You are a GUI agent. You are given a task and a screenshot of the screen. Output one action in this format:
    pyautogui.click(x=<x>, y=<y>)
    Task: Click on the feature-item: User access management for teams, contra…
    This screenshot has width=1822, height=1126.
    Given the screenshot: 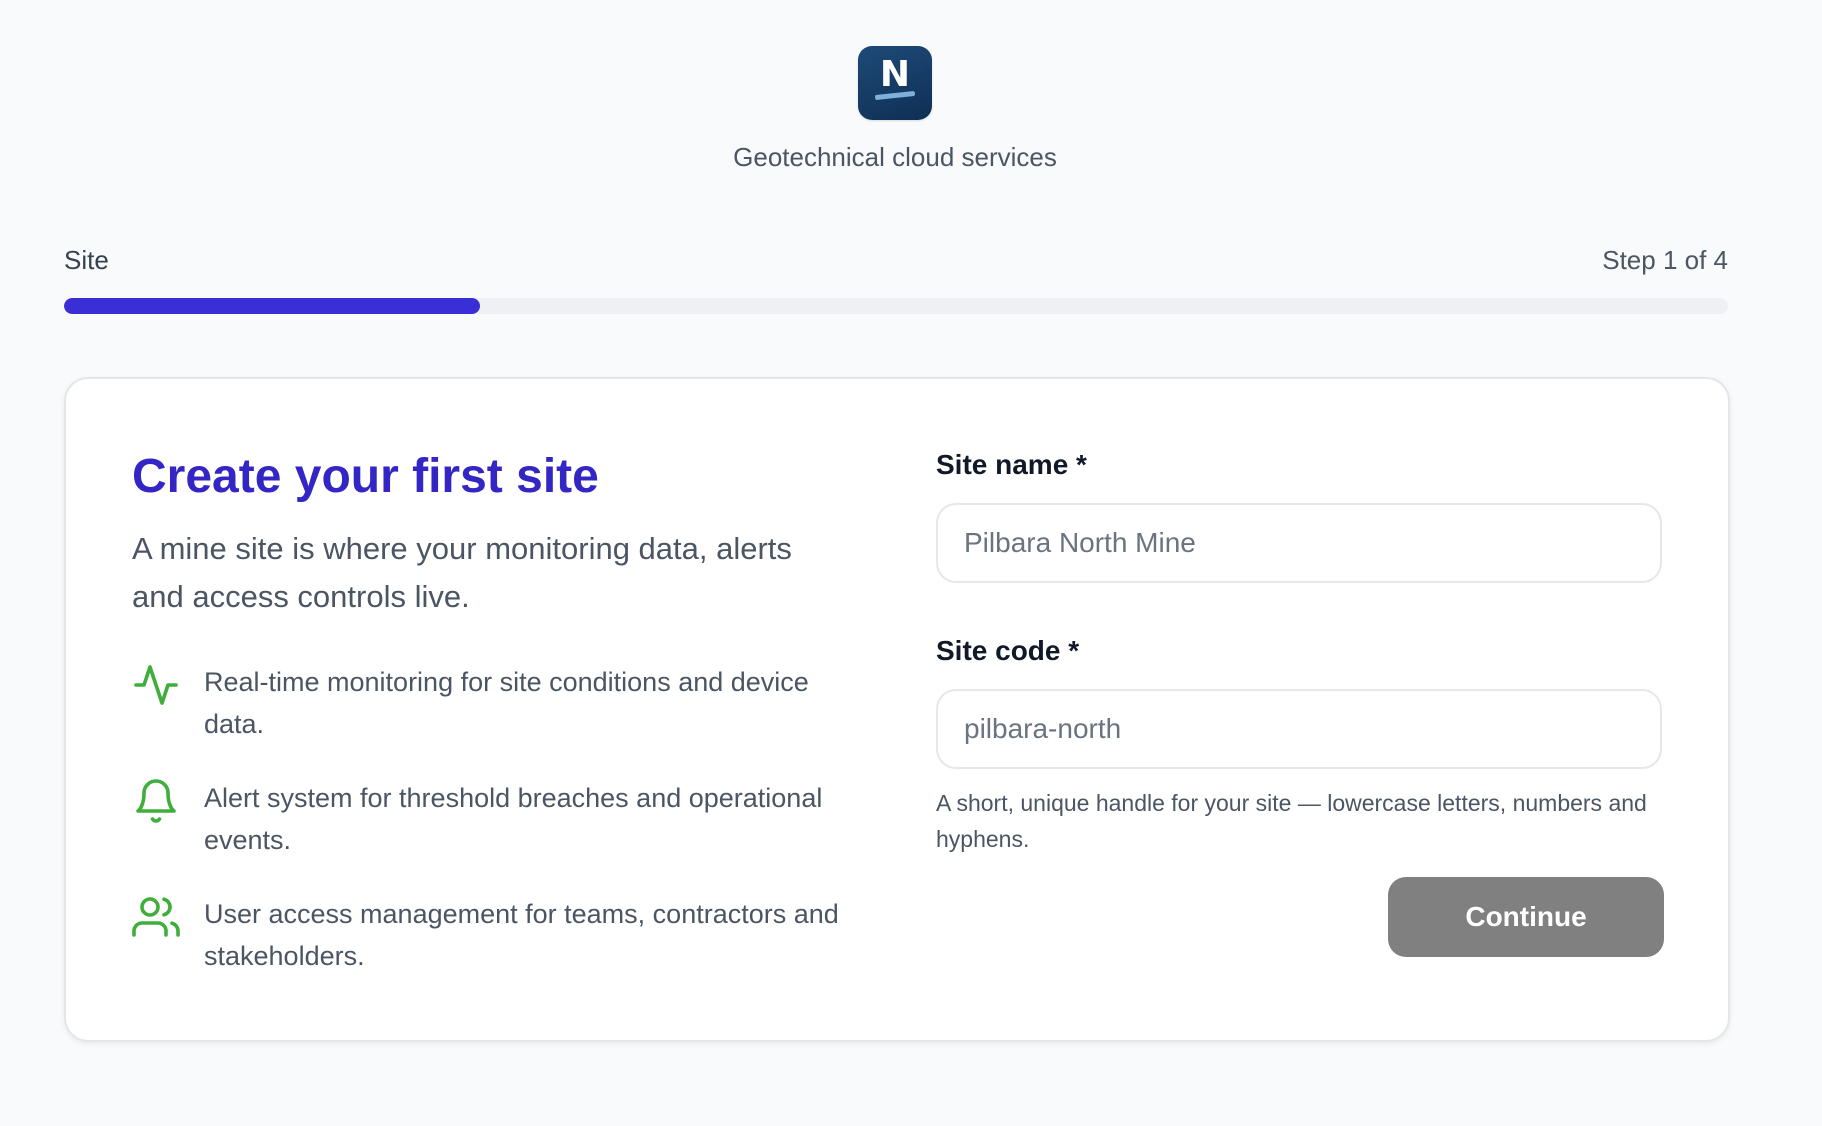 What is the action you would take?
    pyautogui.click(x=492, y=935)
    